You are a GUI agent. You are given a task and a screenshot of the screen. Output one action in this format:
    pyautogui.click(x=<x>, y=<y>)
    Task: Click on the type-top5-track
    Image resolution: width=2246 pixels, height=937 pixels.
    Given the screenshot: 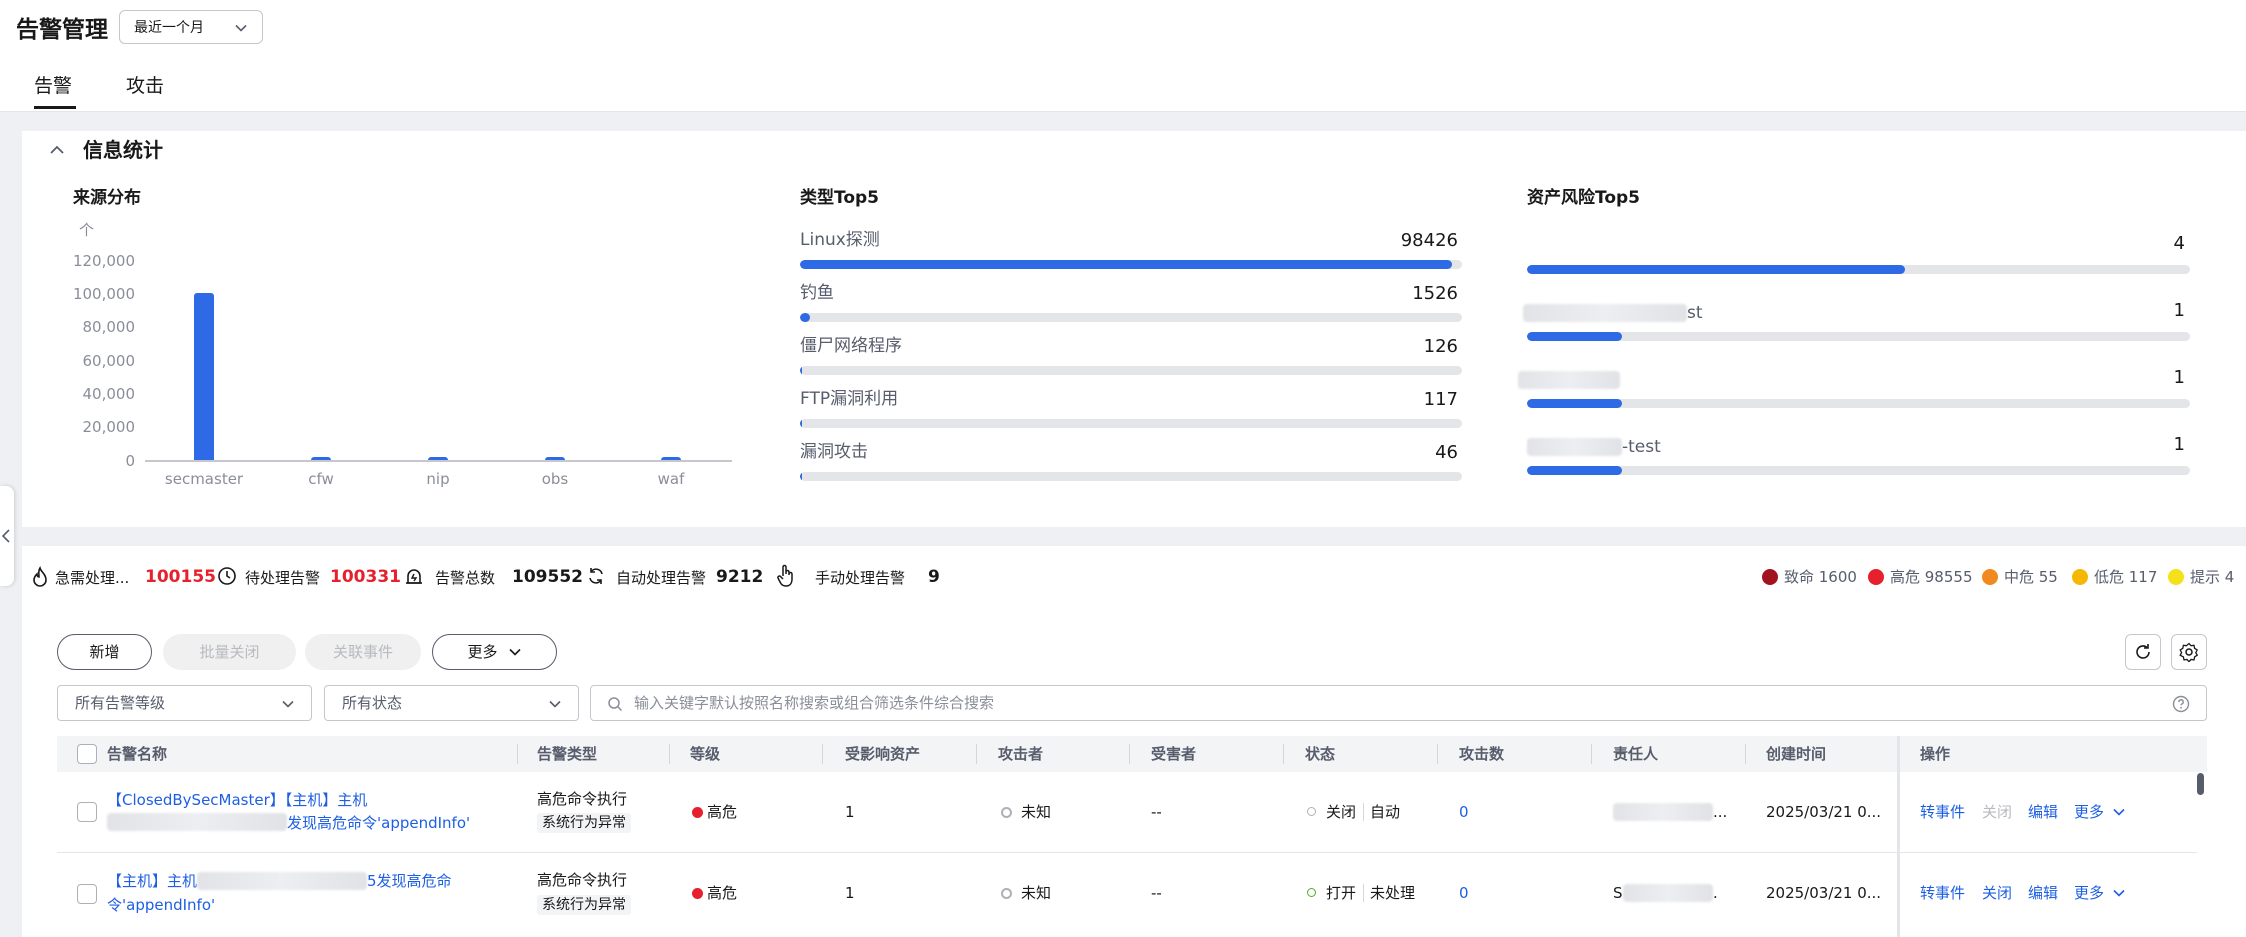 What is the action you would take?
    pyautogui.click(x=1131, y=264)
    